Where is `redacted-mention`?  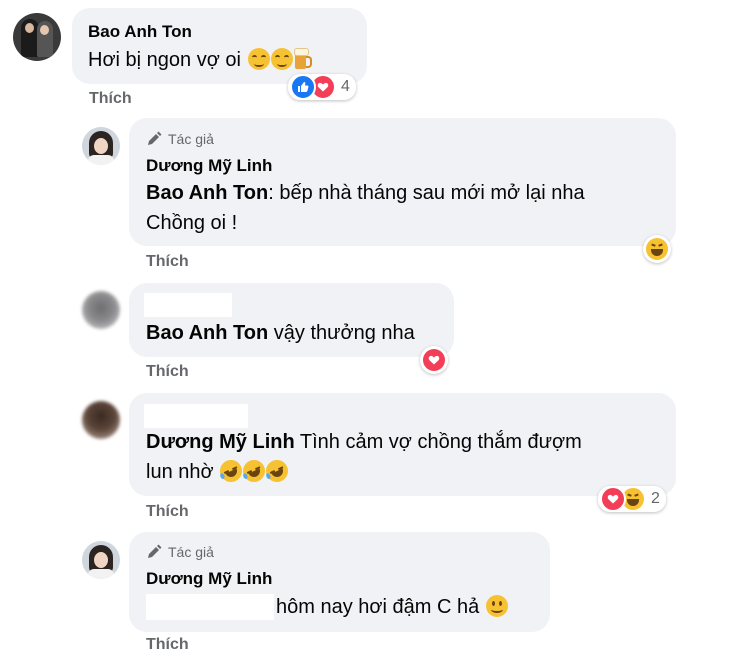 redacted-mention is located at coordinates (210, 607).